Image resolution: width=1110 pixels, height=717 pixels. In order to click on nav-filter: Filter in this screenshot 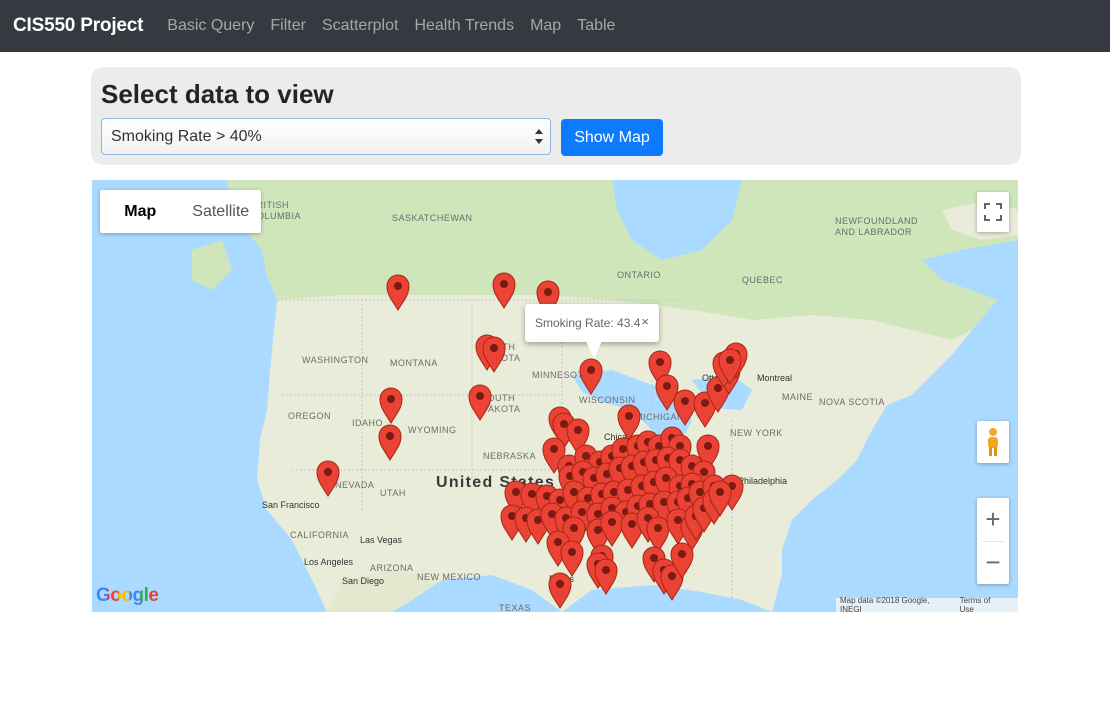, I will do `click(288, 26)`.